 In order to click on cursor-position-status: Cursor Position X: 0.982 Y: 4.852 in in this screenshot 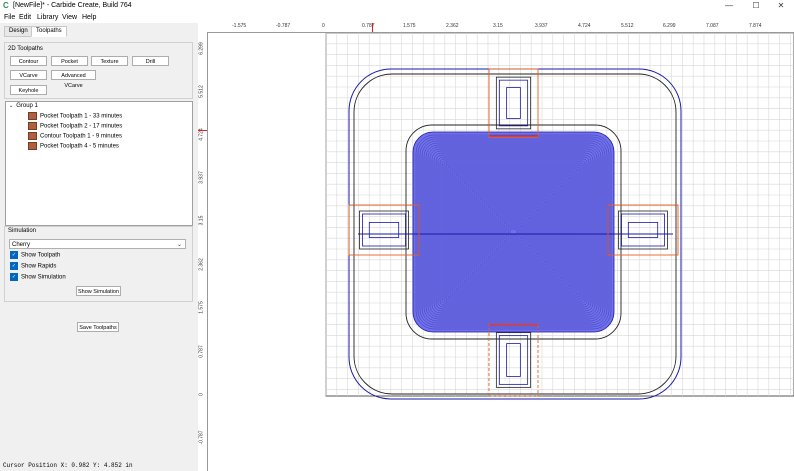, I will do `click(68, 465)`.